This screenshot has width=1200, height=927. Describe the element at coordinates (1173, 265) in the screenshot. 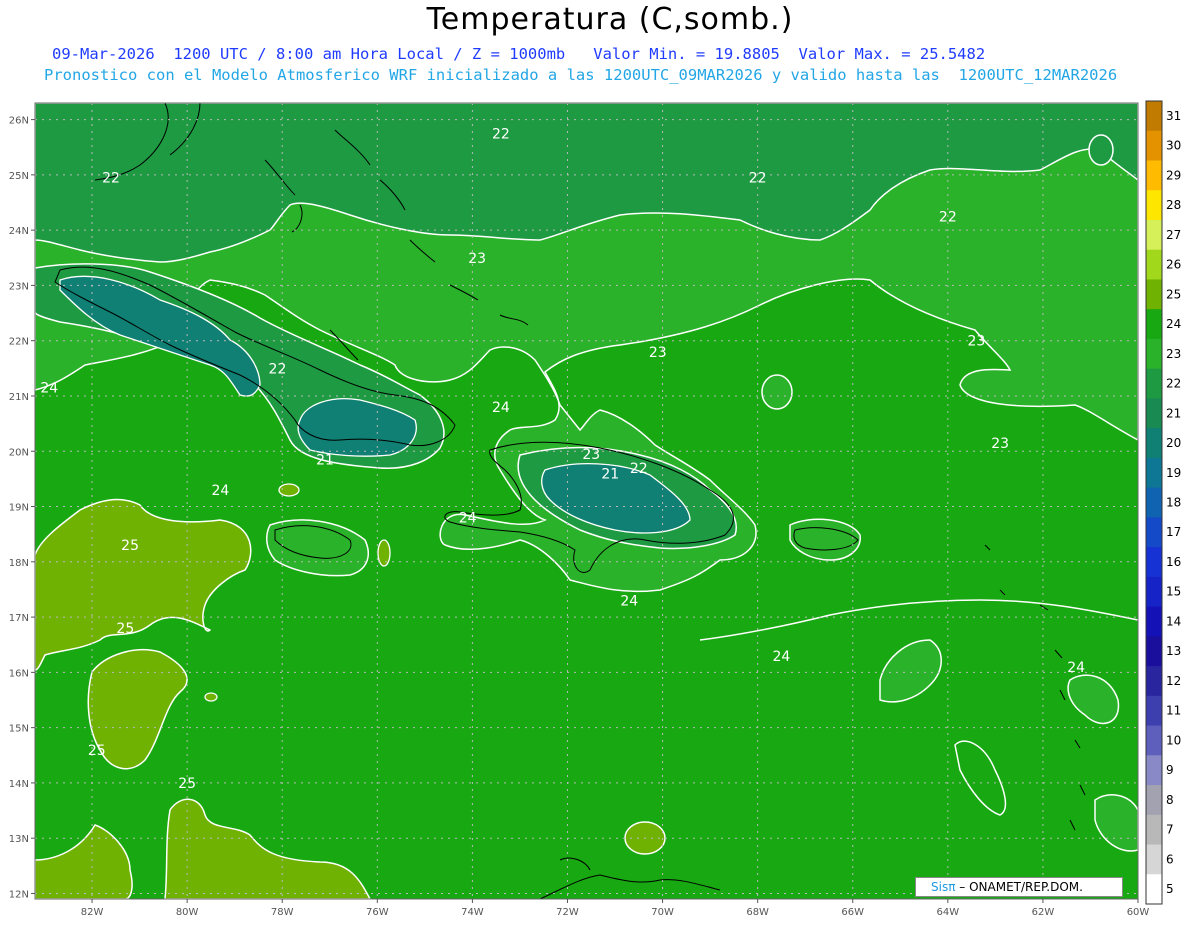

I see `colorbar-label: 26` at that location.